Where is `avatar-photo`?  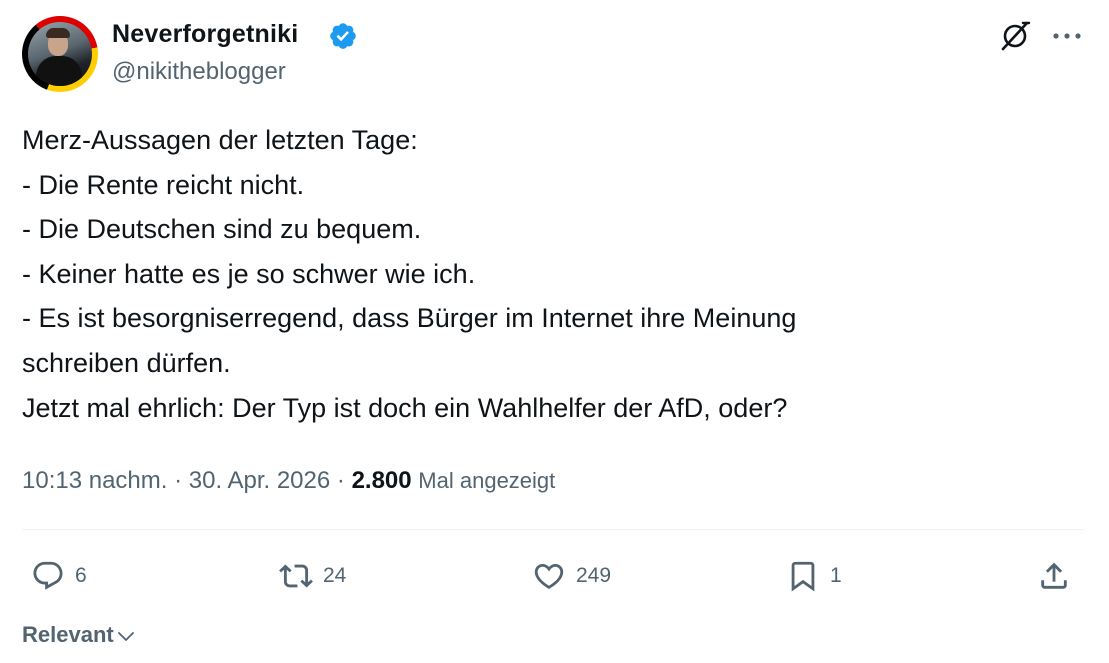 avatar-photo is located at coordinates (60, 54).